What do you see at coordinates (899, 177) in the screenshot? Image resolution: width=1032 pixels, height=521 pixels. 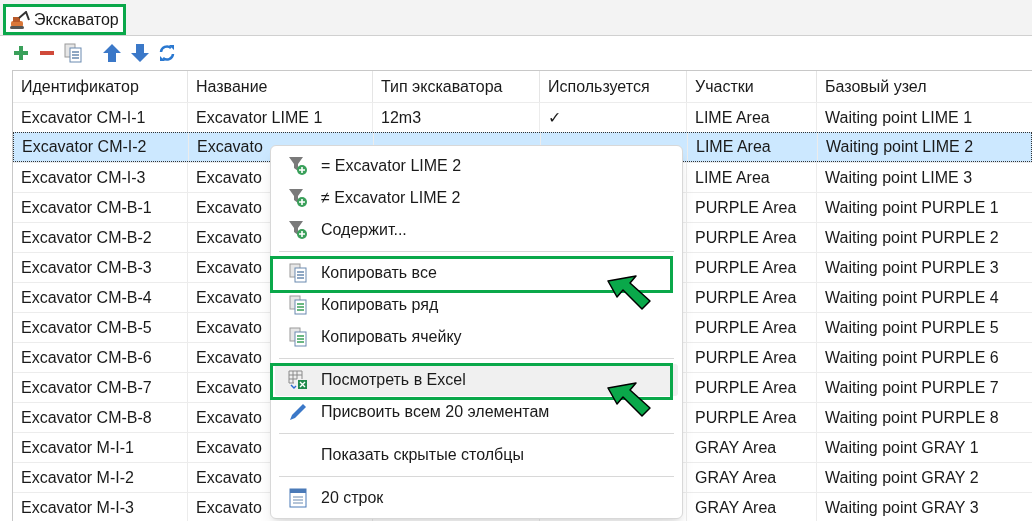 I see `table-cell-text: Waiting point LIME 3` at bounding box center [899, 177].